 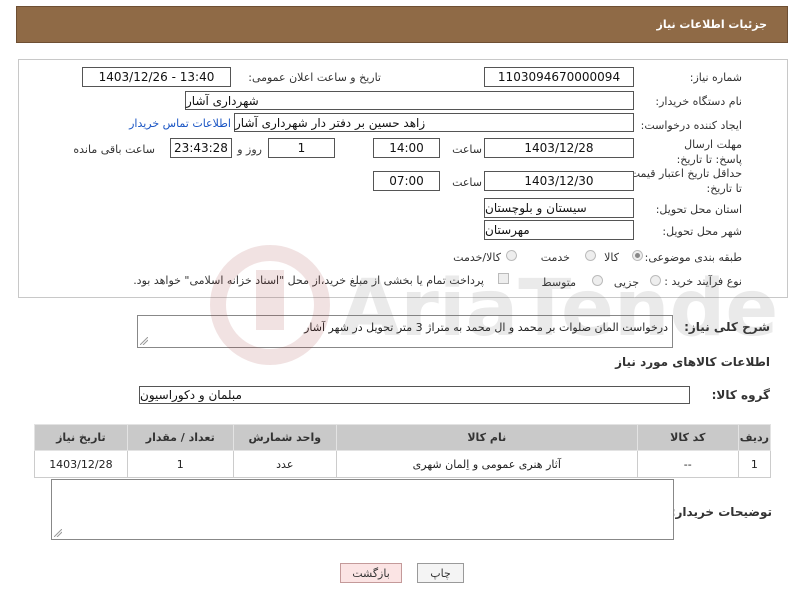 I want to click on page-title: جزئیات اطلاعات نیاز, so click(x=712, y=24).